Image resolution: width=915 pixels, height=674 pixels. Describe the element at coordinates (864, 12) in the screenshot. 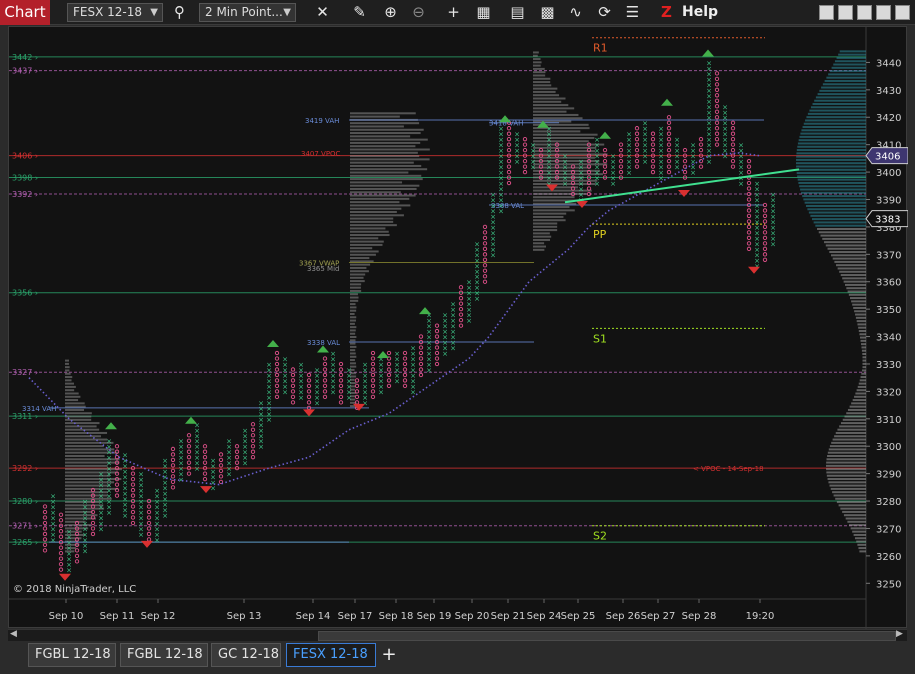

I see `maximize-icon` at that location.